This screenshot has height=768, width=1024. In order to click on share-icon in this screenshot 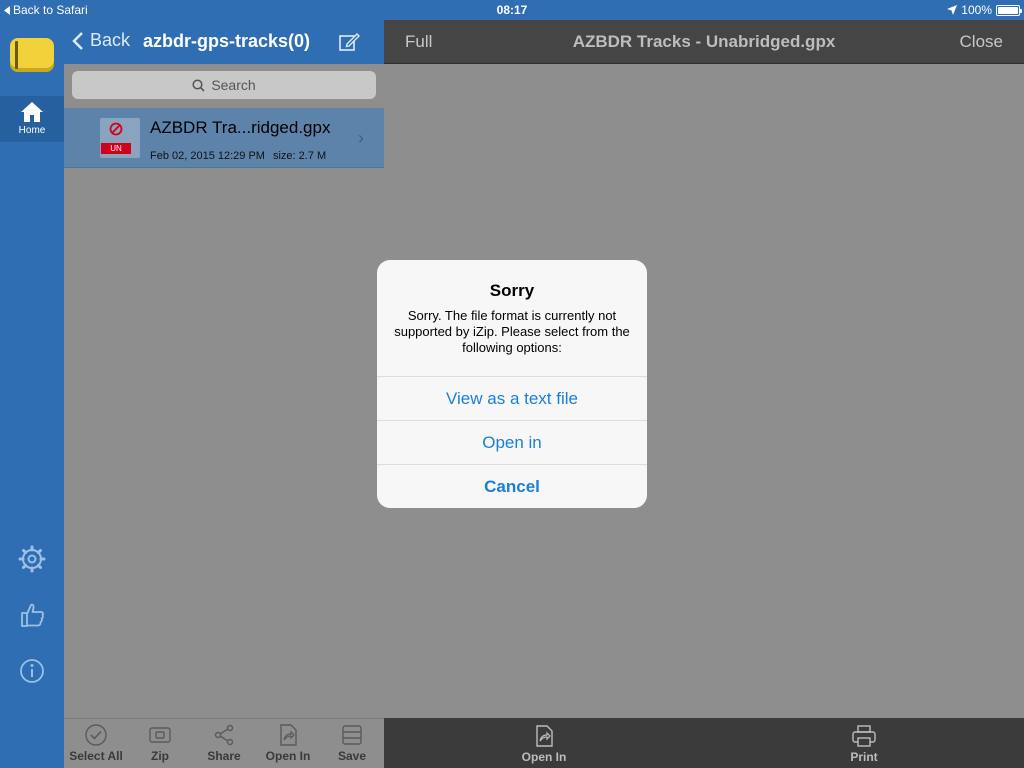, I will do `click(224, 735)`.